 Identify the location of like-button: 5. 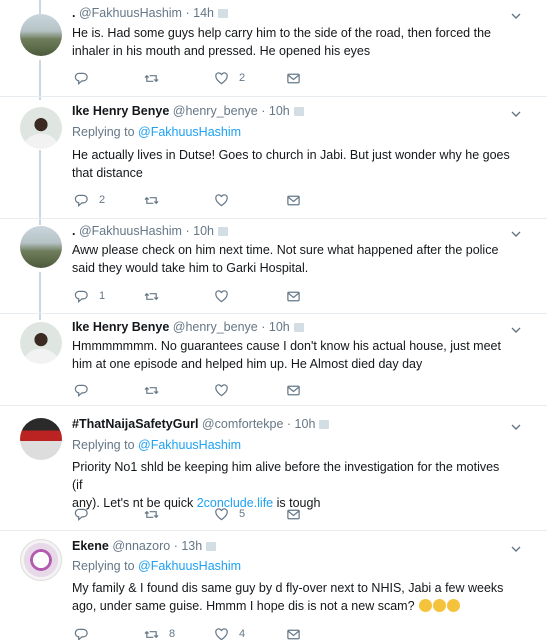
(229, 514).